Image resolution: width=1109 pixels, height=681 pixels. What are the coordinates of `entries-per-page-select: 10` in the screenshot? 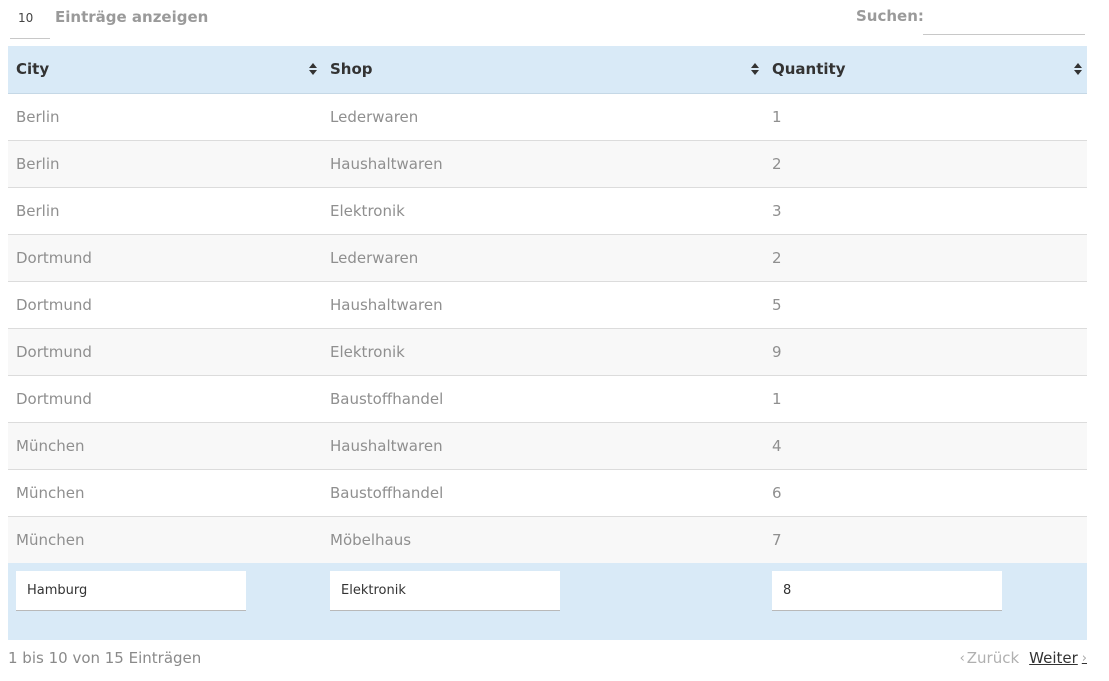 It's located at (30, 22).